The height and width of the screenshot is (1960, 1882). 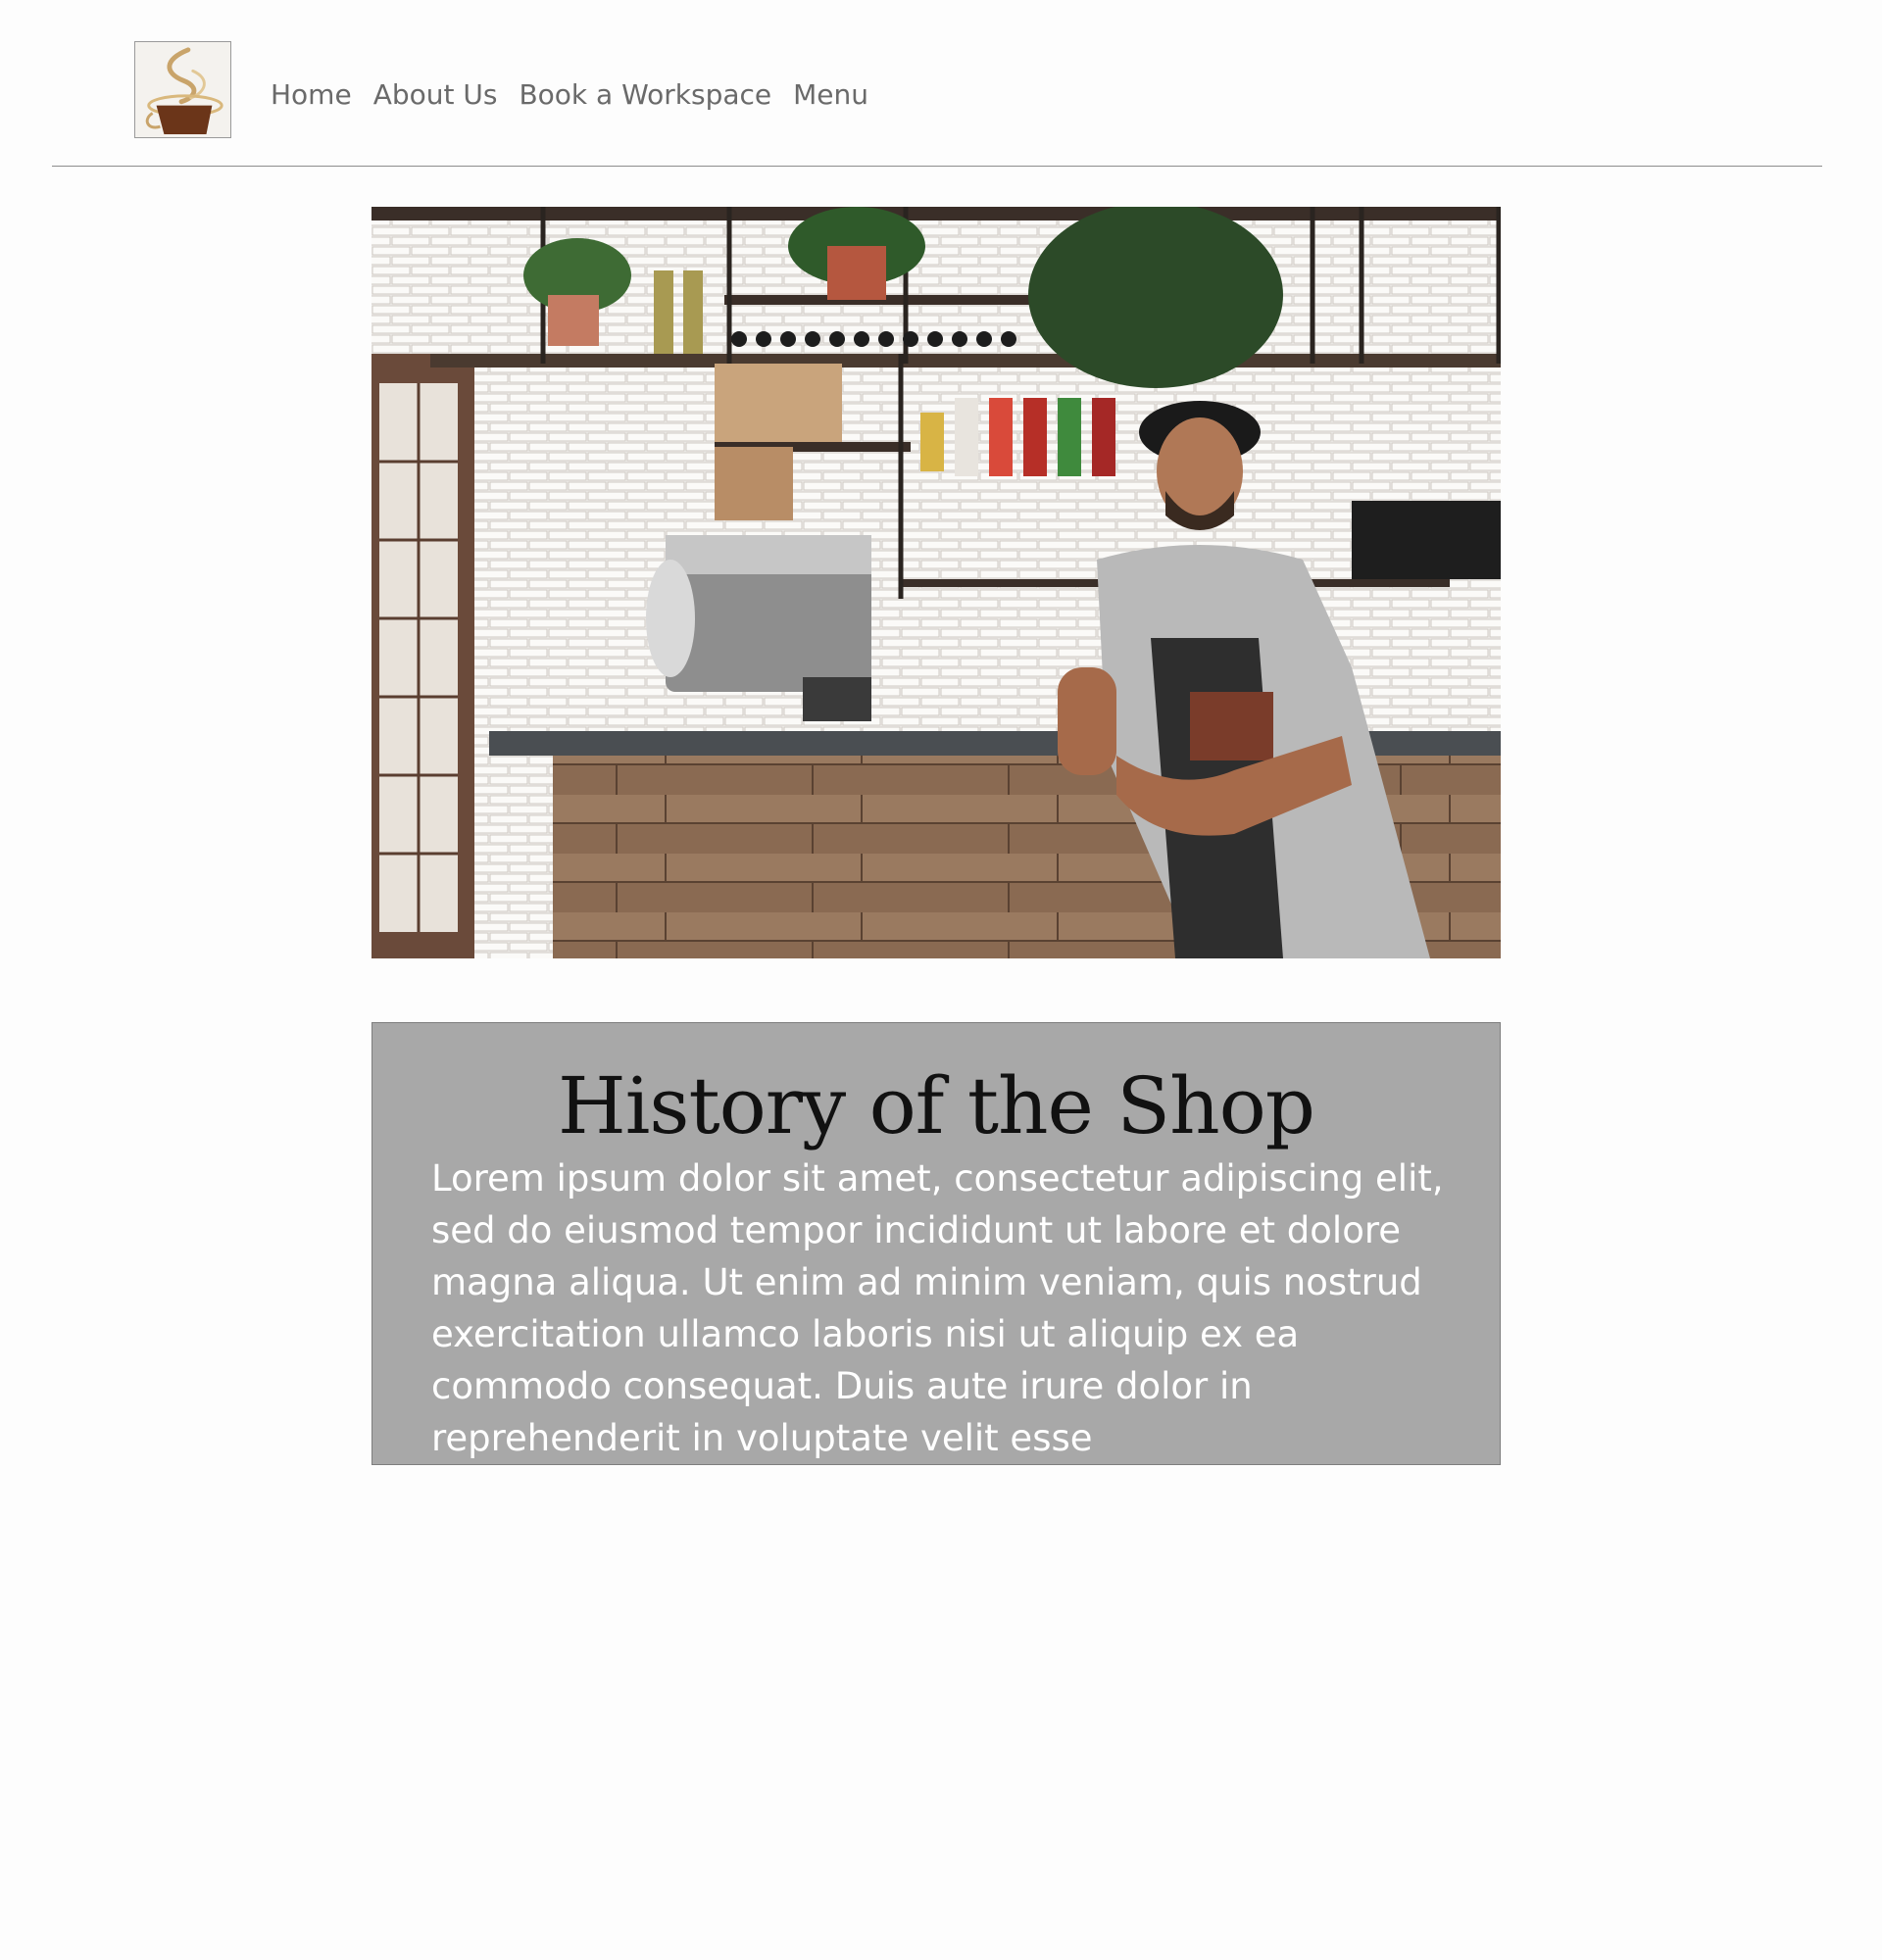 I want to click on logo, so click(x=183, y=89).